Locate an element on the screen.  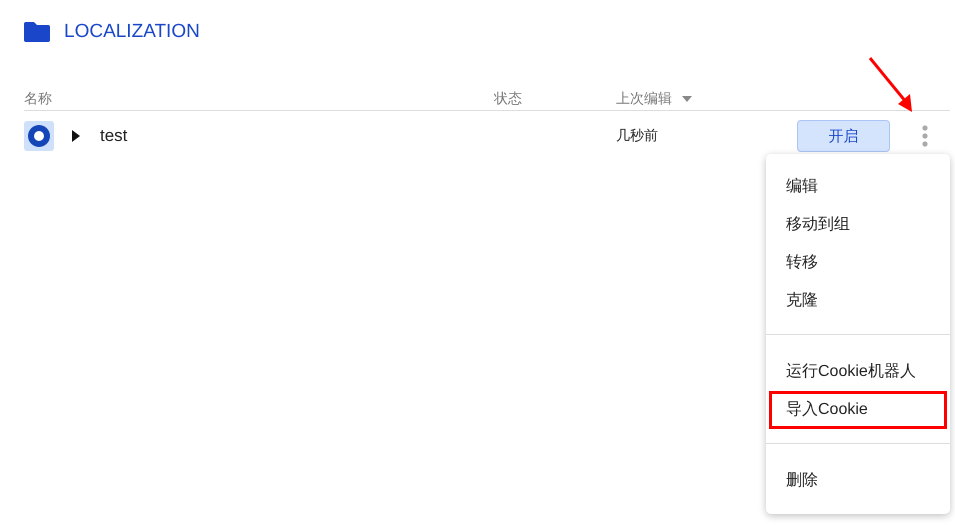
profile-name: test is located at coordinates (114, 136).